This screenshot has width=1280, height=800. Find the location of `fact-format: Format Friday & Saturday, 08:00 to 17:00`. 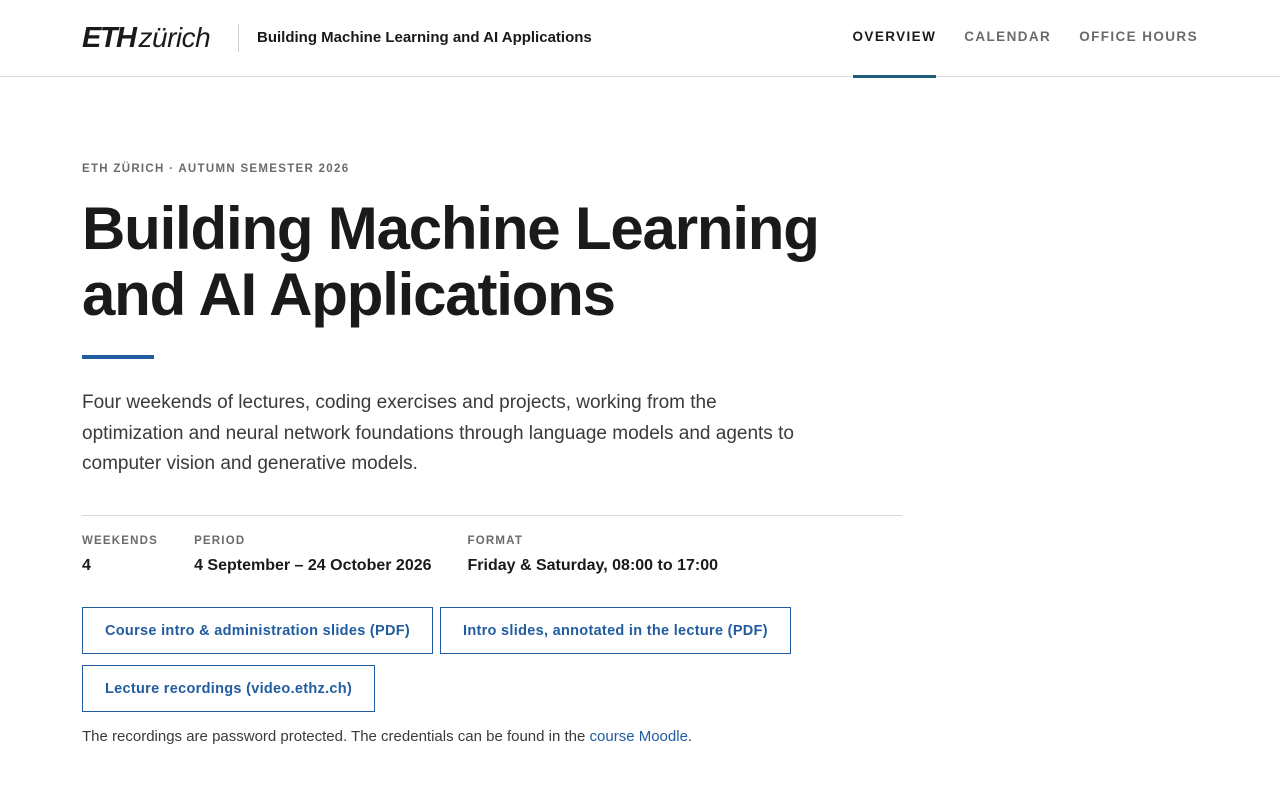

fact-format: Format Friday & Saturday, 08:00 to 17:00 is located at coordinates (593, 555).